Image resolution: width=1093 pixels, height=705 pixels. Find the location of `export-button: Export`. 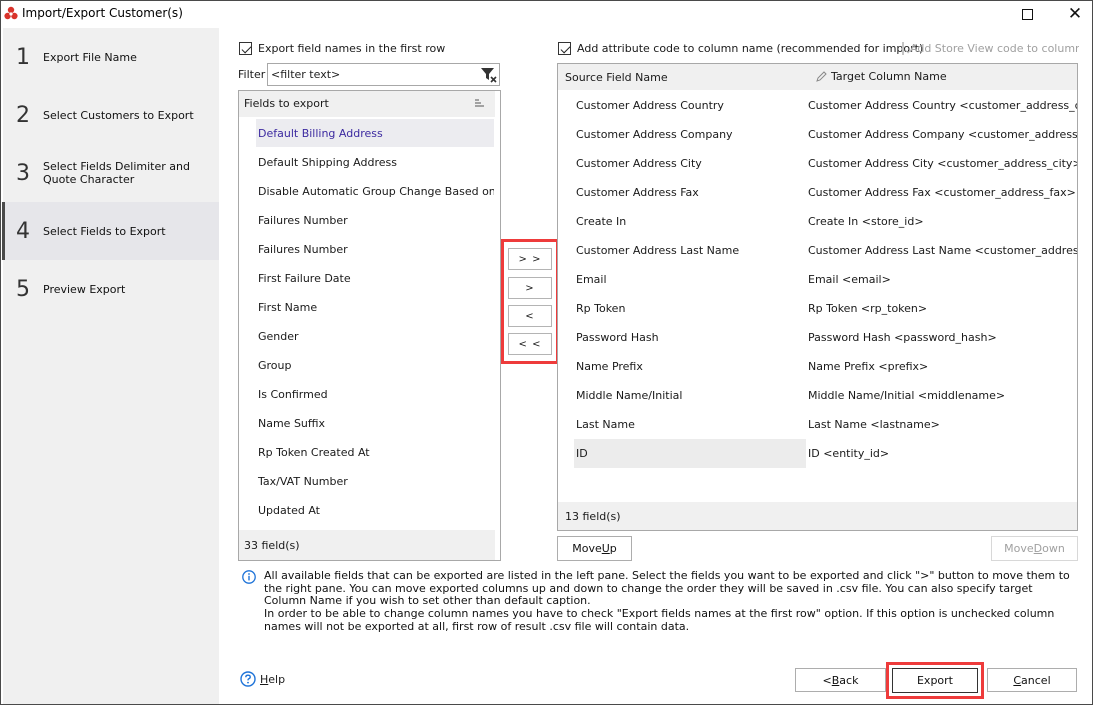

export-button: Export is located at coordinates (935, 680).